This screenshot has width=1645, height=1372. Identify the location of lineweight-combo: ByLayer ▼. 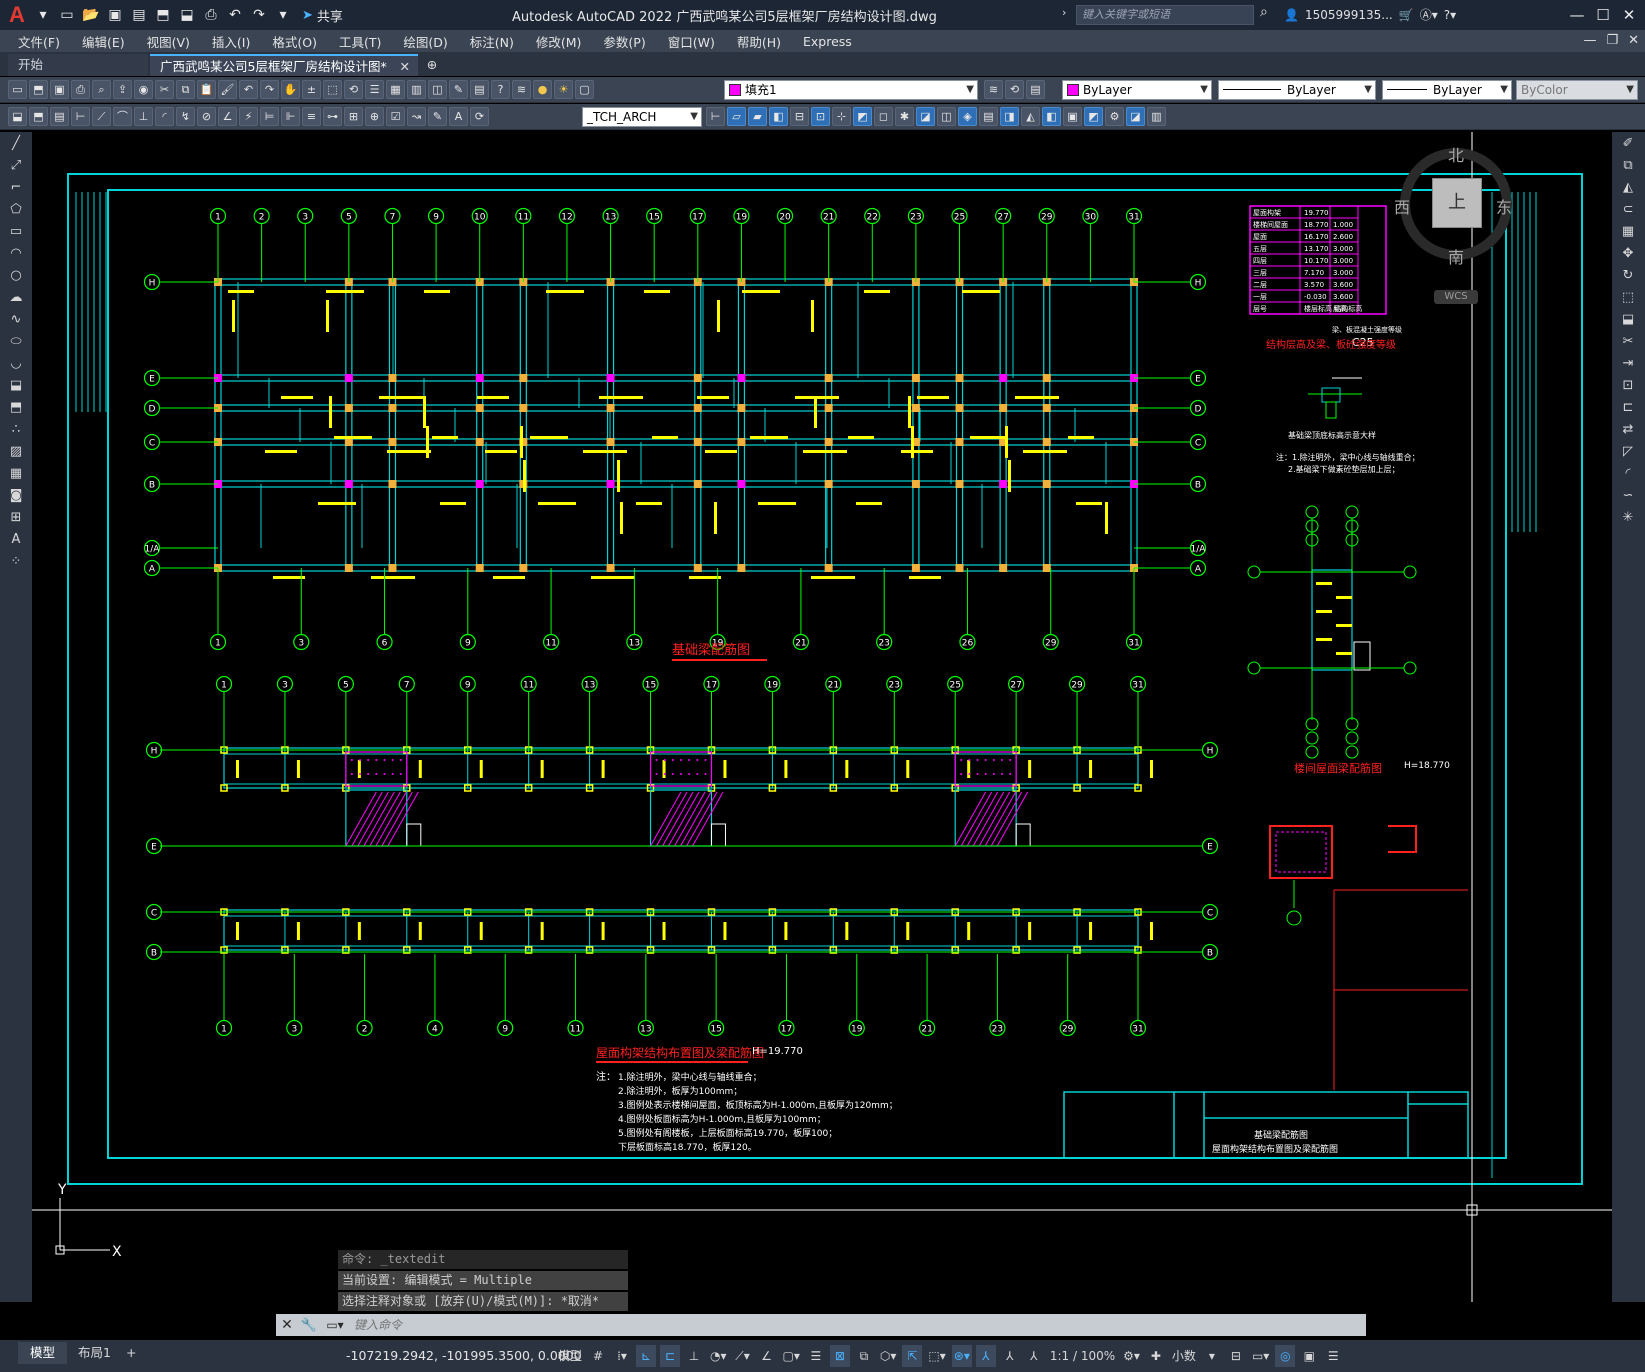
(1447, 90).